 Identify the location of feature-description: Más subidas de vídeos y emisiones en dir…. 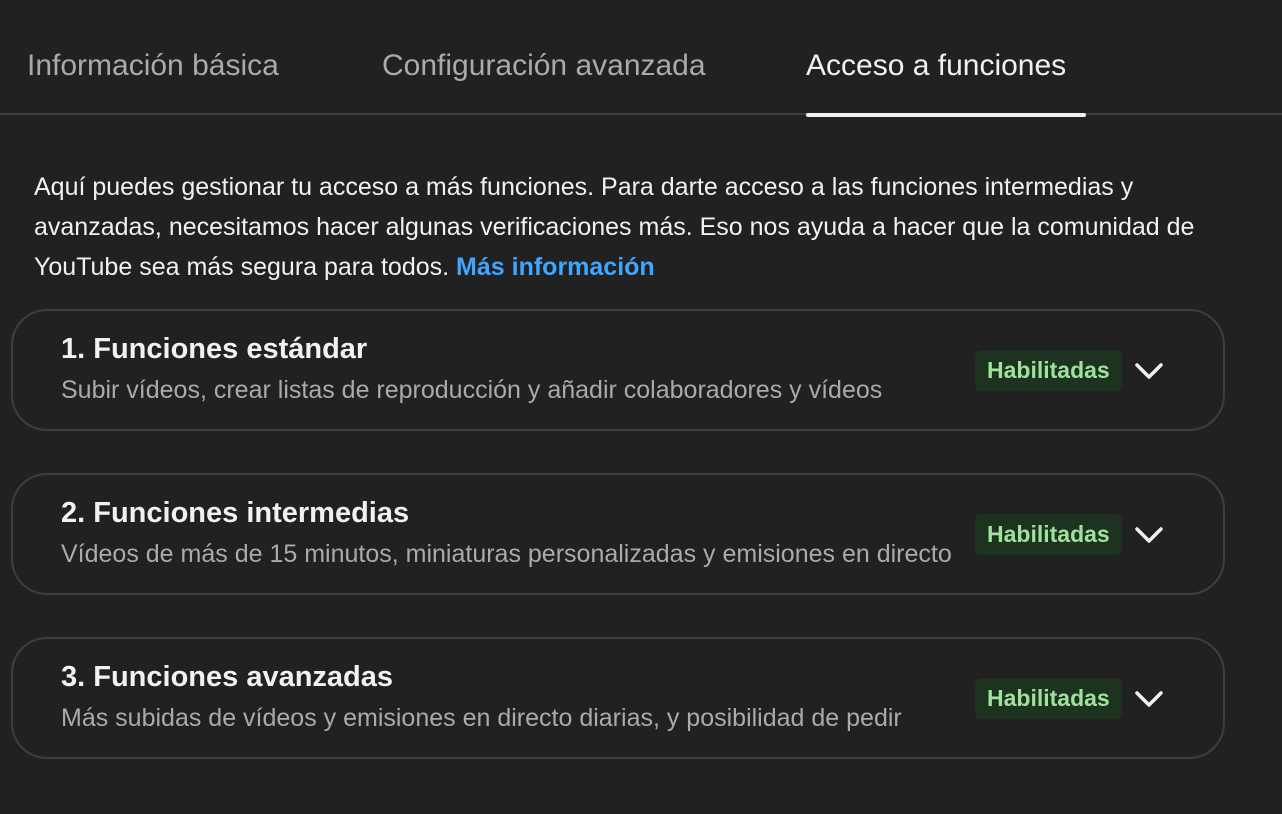
(481, 718).